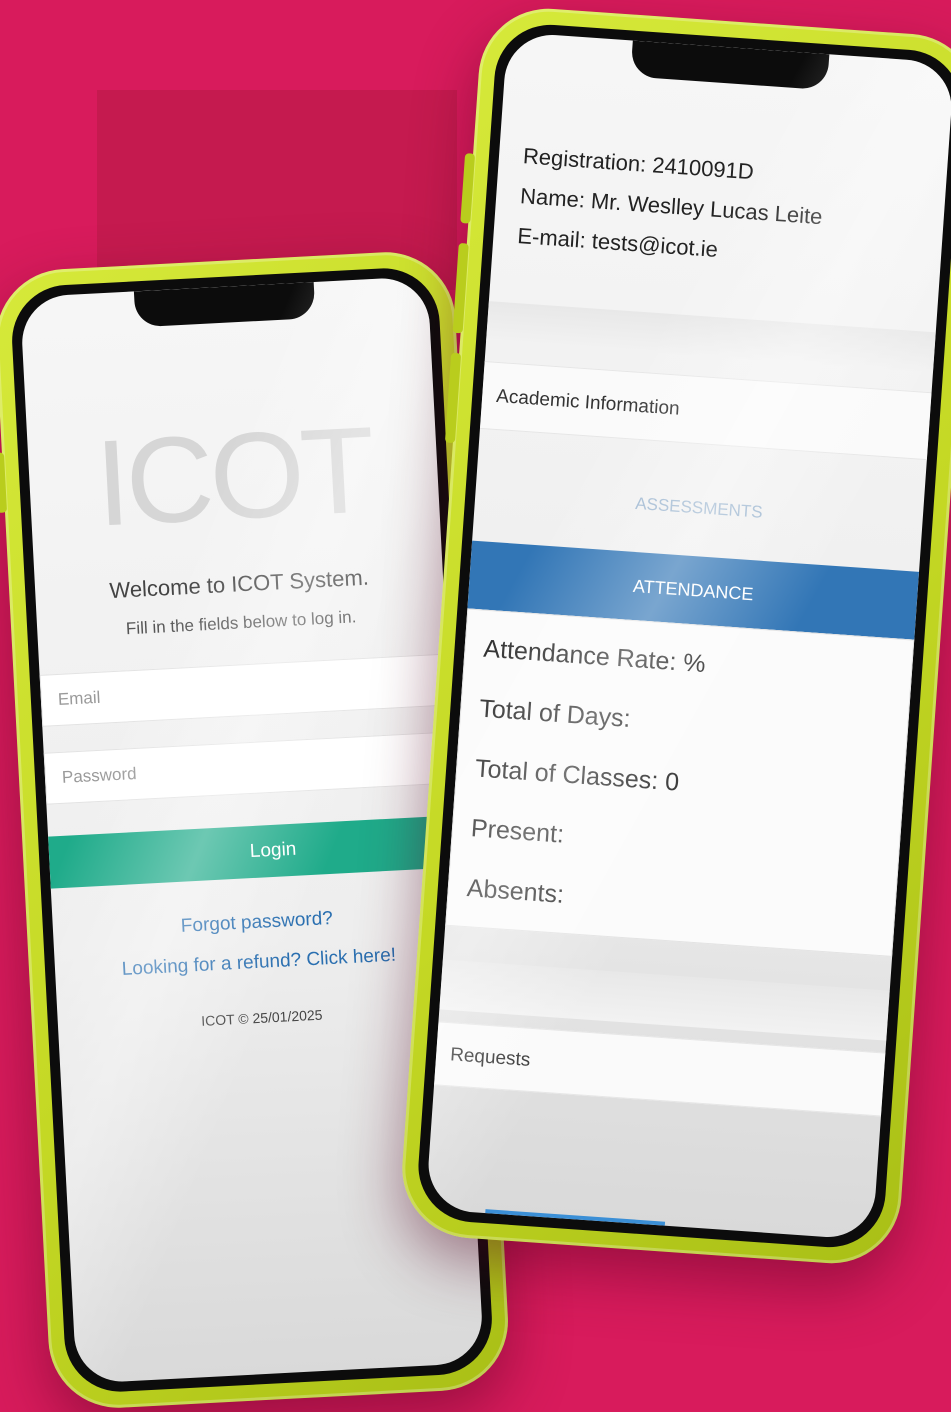 The height and width of the screenshot is (1412, 951). What do you see at coordinates (671, 206) in the screenshot?
I see `student-name: Name: Mr. Weslley Lucas Leite` at bounding box center [671, 206].